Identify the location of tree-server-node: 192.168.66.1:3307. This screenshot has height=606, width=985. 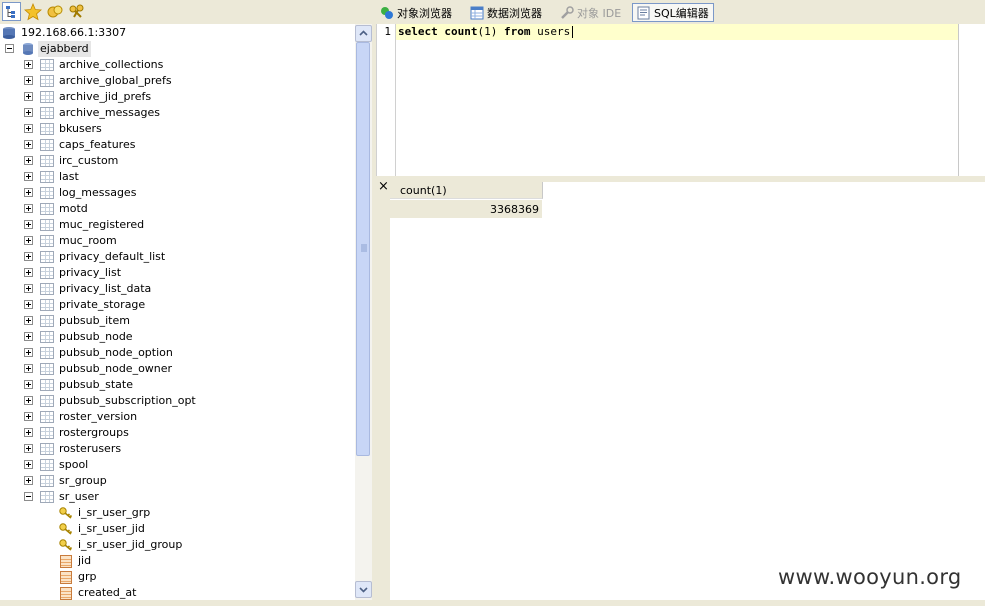
(102, 33).